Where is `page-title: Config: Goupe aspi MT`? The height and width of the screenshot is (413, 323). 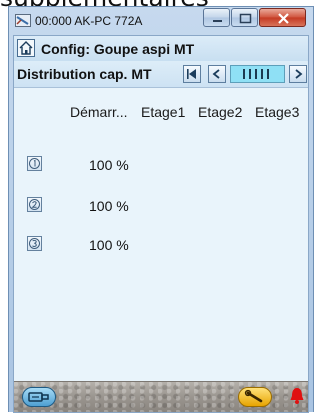
page-title: Config: Goupe aspi MT is located at coordinates (118, 49).